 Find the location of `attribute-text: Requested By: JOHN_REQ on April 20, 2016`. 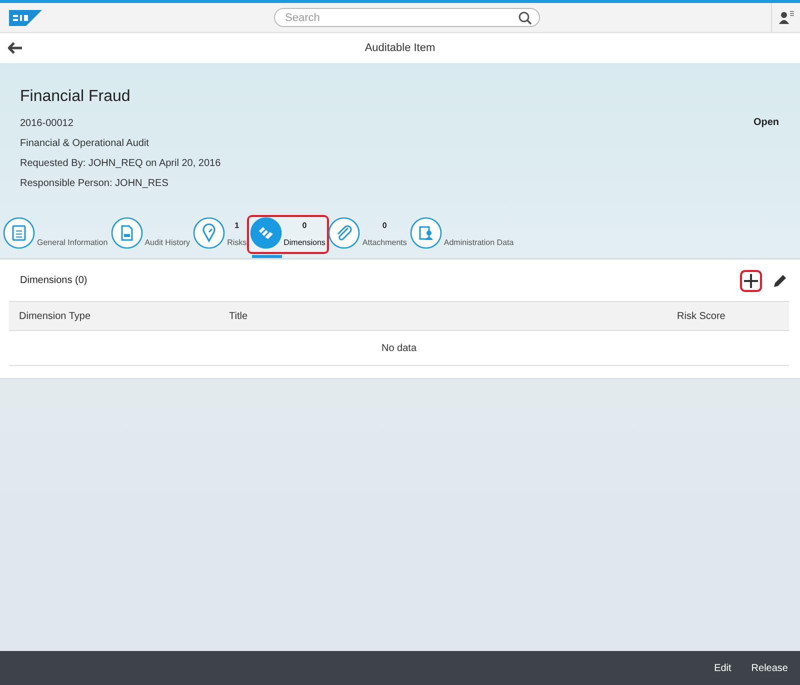

attribute-text: Requested By: JOHN_REQ on April 20, 2016 is located at coordinates (120, 163).